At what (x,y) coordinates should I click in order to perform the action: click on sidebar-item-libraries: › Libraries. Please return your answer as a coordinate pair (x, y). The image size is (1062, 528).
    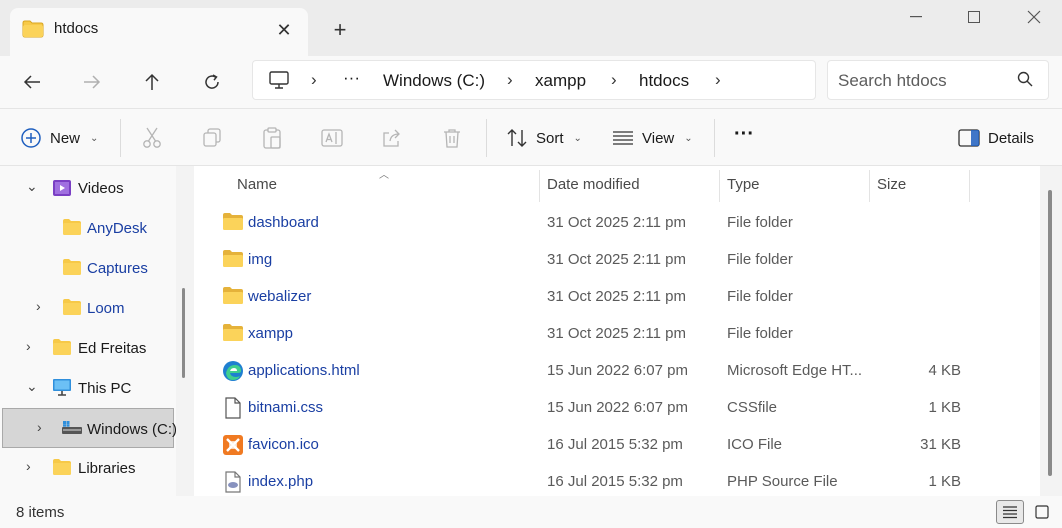
    Looking at the image, I should click on (88, 468).